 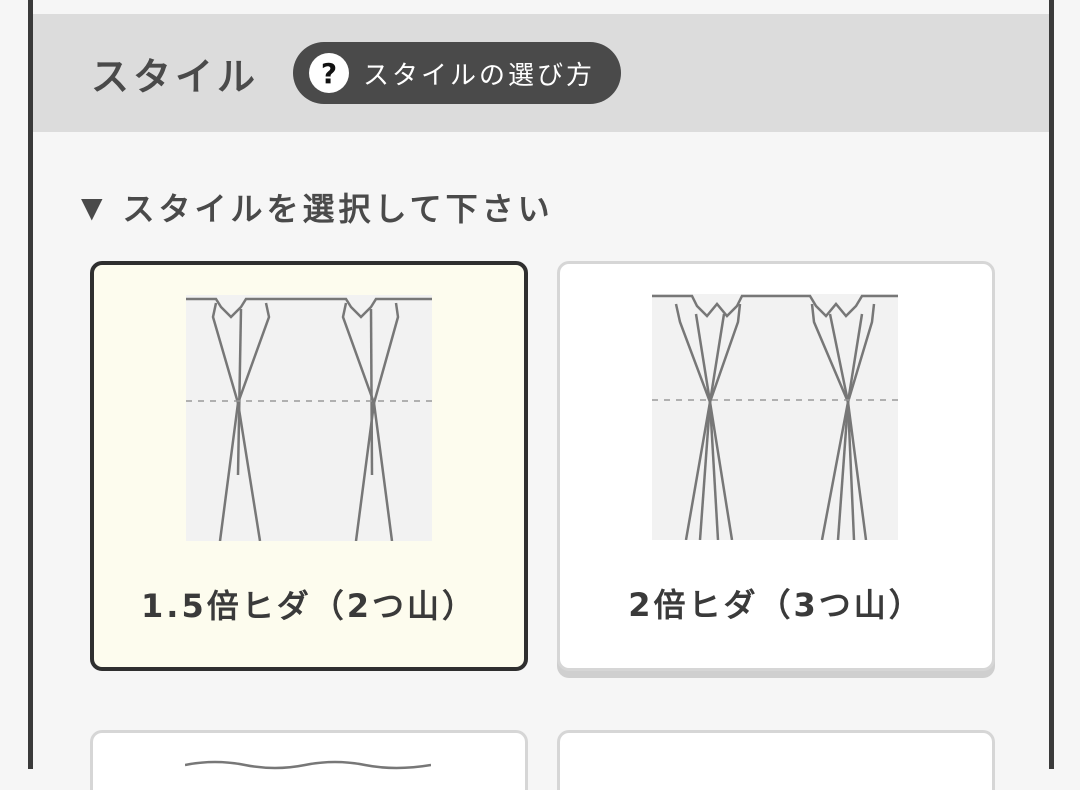 I want to click on instruction-text: スタイルを選択して下さい, so click(x=338, y=209).